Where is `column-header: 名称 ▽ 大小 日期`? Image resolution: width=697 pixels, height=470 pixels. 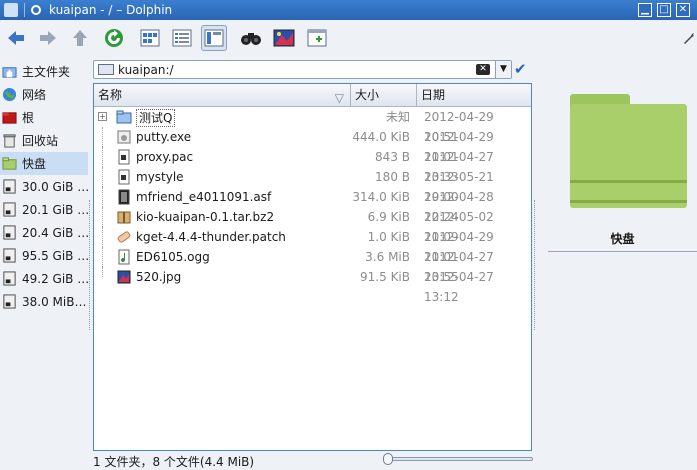 column-header: 名称 ▽ 大小 日期 is located at coordinates (312, 95).